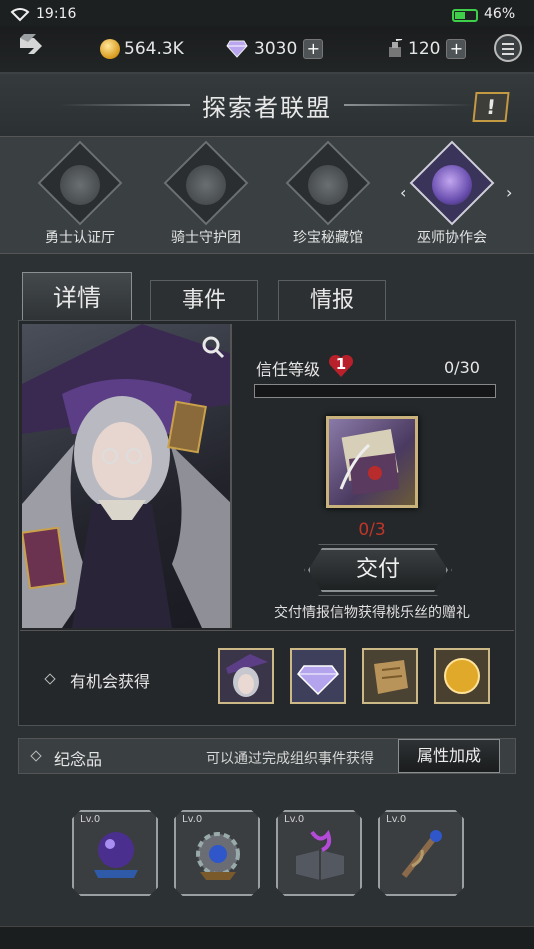 Image resolution: width=534 pixels, height=949 pixels. I want to click on gem-value: 3030, so click(276, 49).